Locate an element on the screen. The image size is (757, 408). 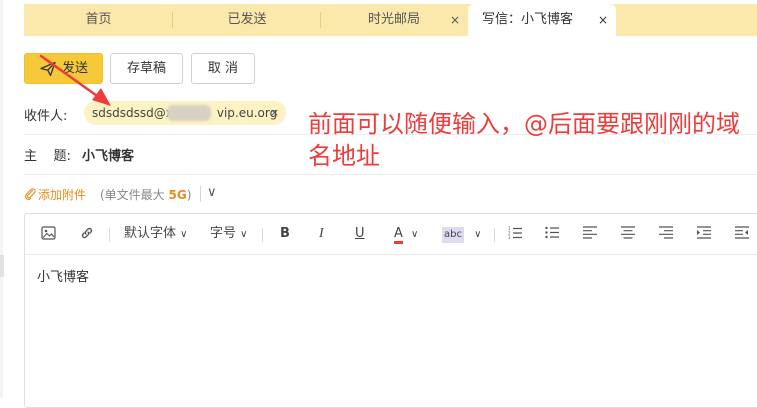
annotation-arrow is located at coordinates (75, 80).